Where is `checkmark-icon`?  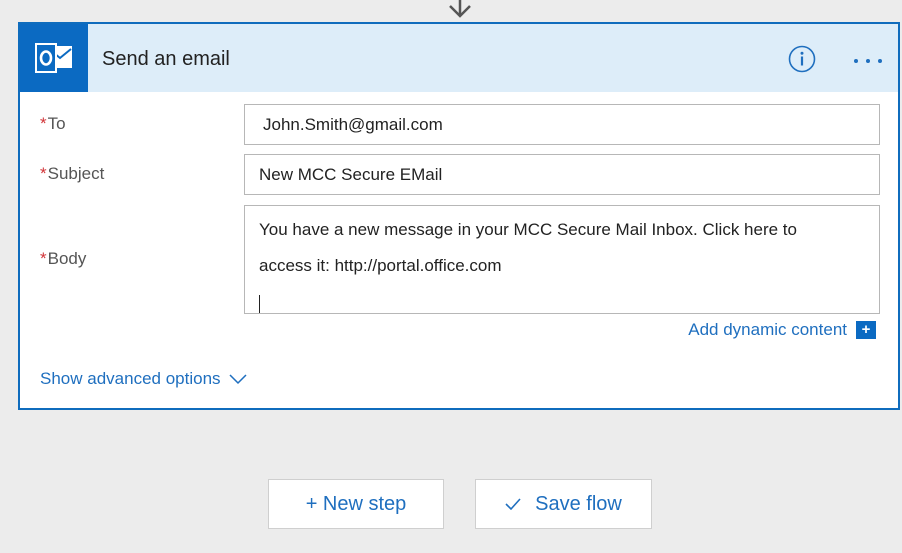
checkmark-icon is located at coordinates (513, 504).